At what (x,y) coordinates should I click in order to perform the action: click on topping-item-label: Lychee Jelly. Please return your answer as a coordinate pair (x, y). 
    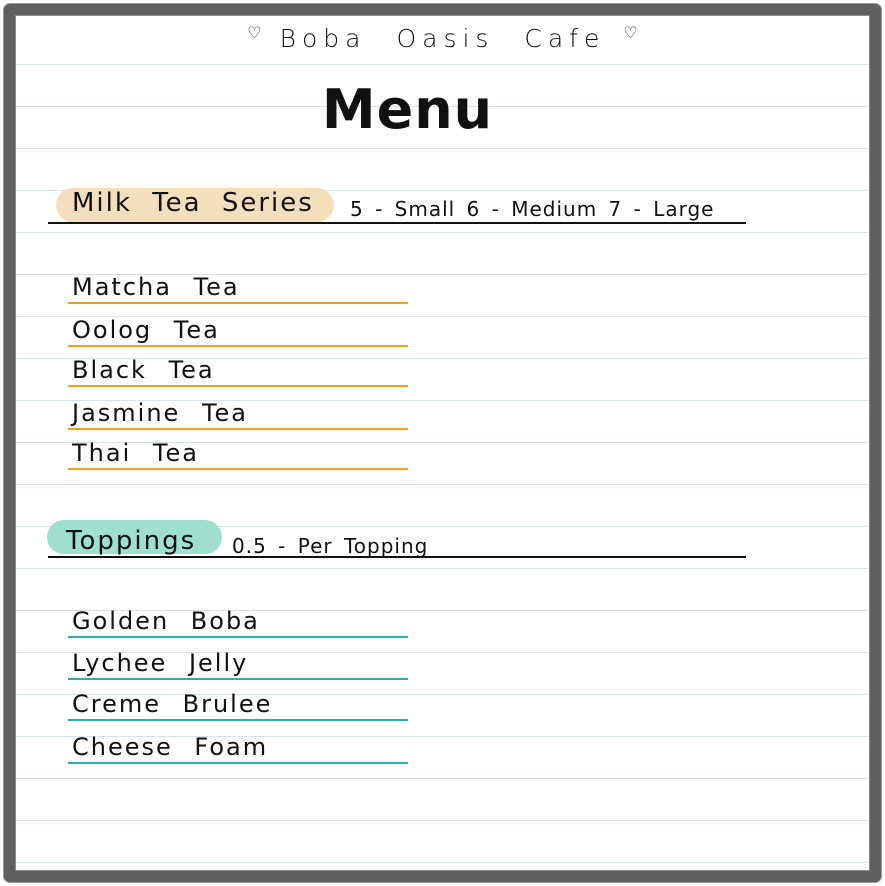
    Looking at the image, I should click on (160, 663).